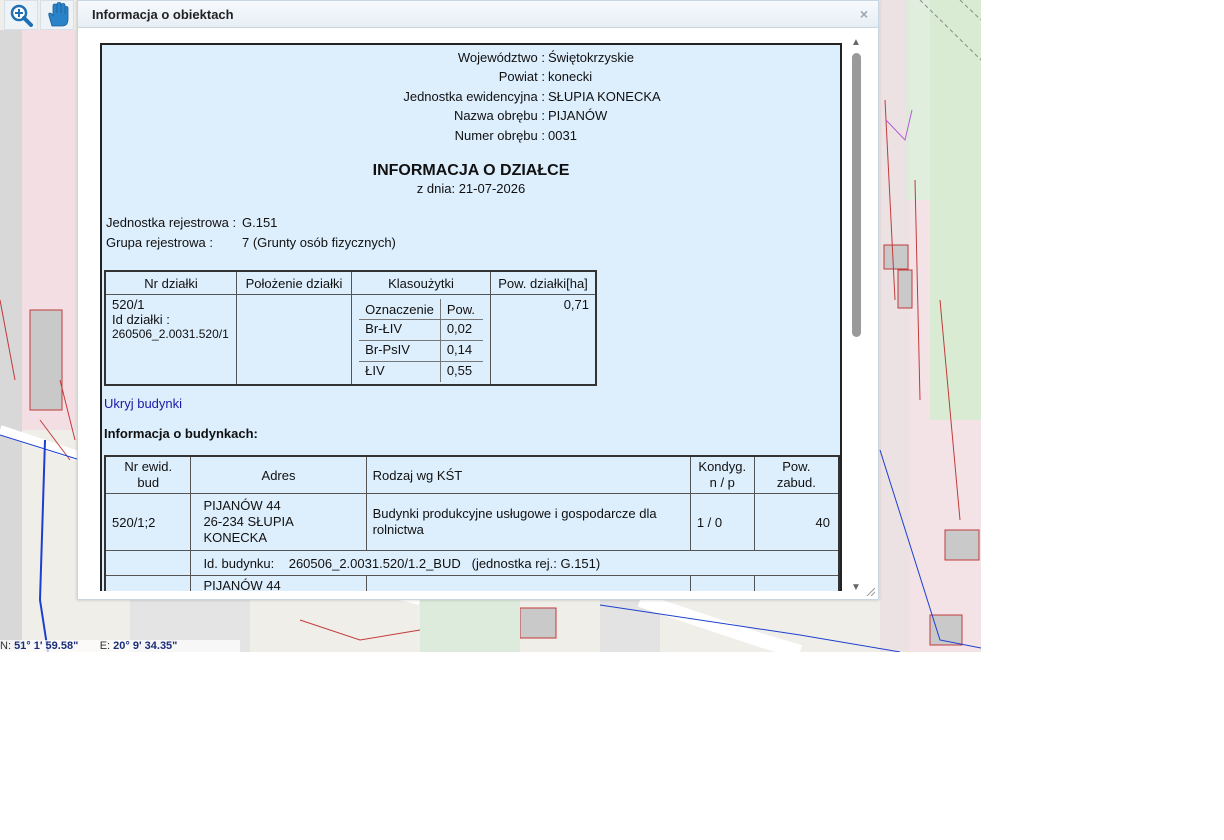  I want to click on building-area: 40, so click(796, 522).